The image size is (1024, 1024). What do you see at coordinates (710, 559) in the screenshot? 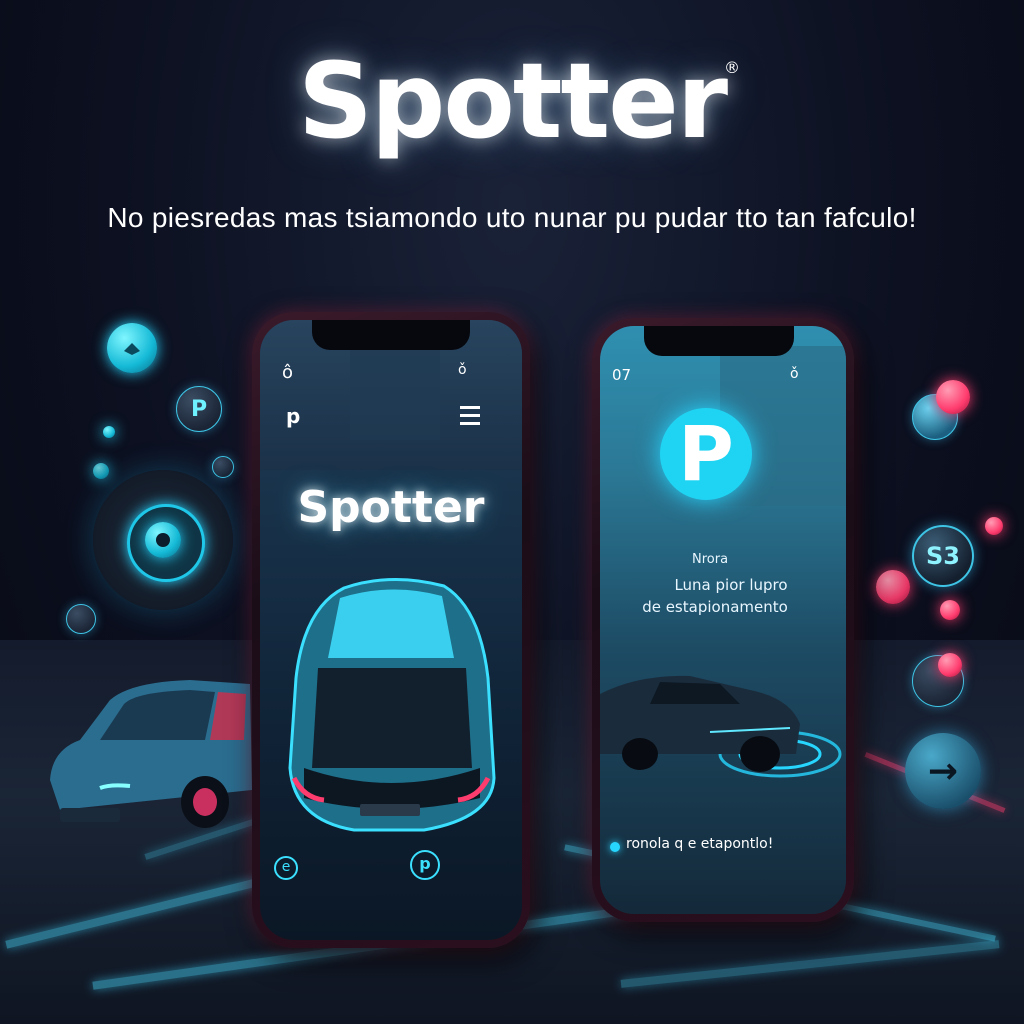
I see `label-small: Nrora` at bounding box center [710, 559].